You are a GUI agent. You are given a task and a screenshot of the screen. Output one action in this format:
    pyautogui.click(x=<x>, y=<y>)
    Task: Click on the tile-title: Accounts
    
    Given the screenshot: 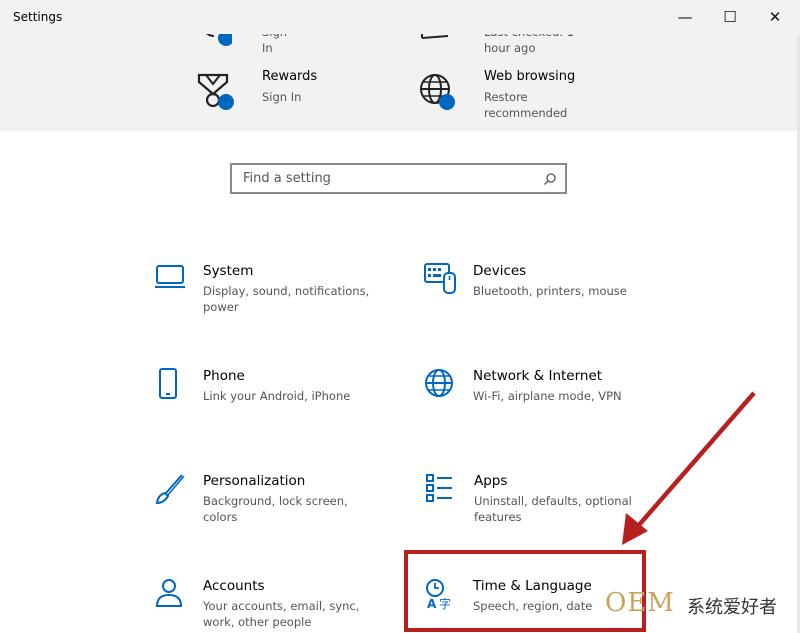 What is the action you would take?
    pyautogui.click(x=234, y=586)
    